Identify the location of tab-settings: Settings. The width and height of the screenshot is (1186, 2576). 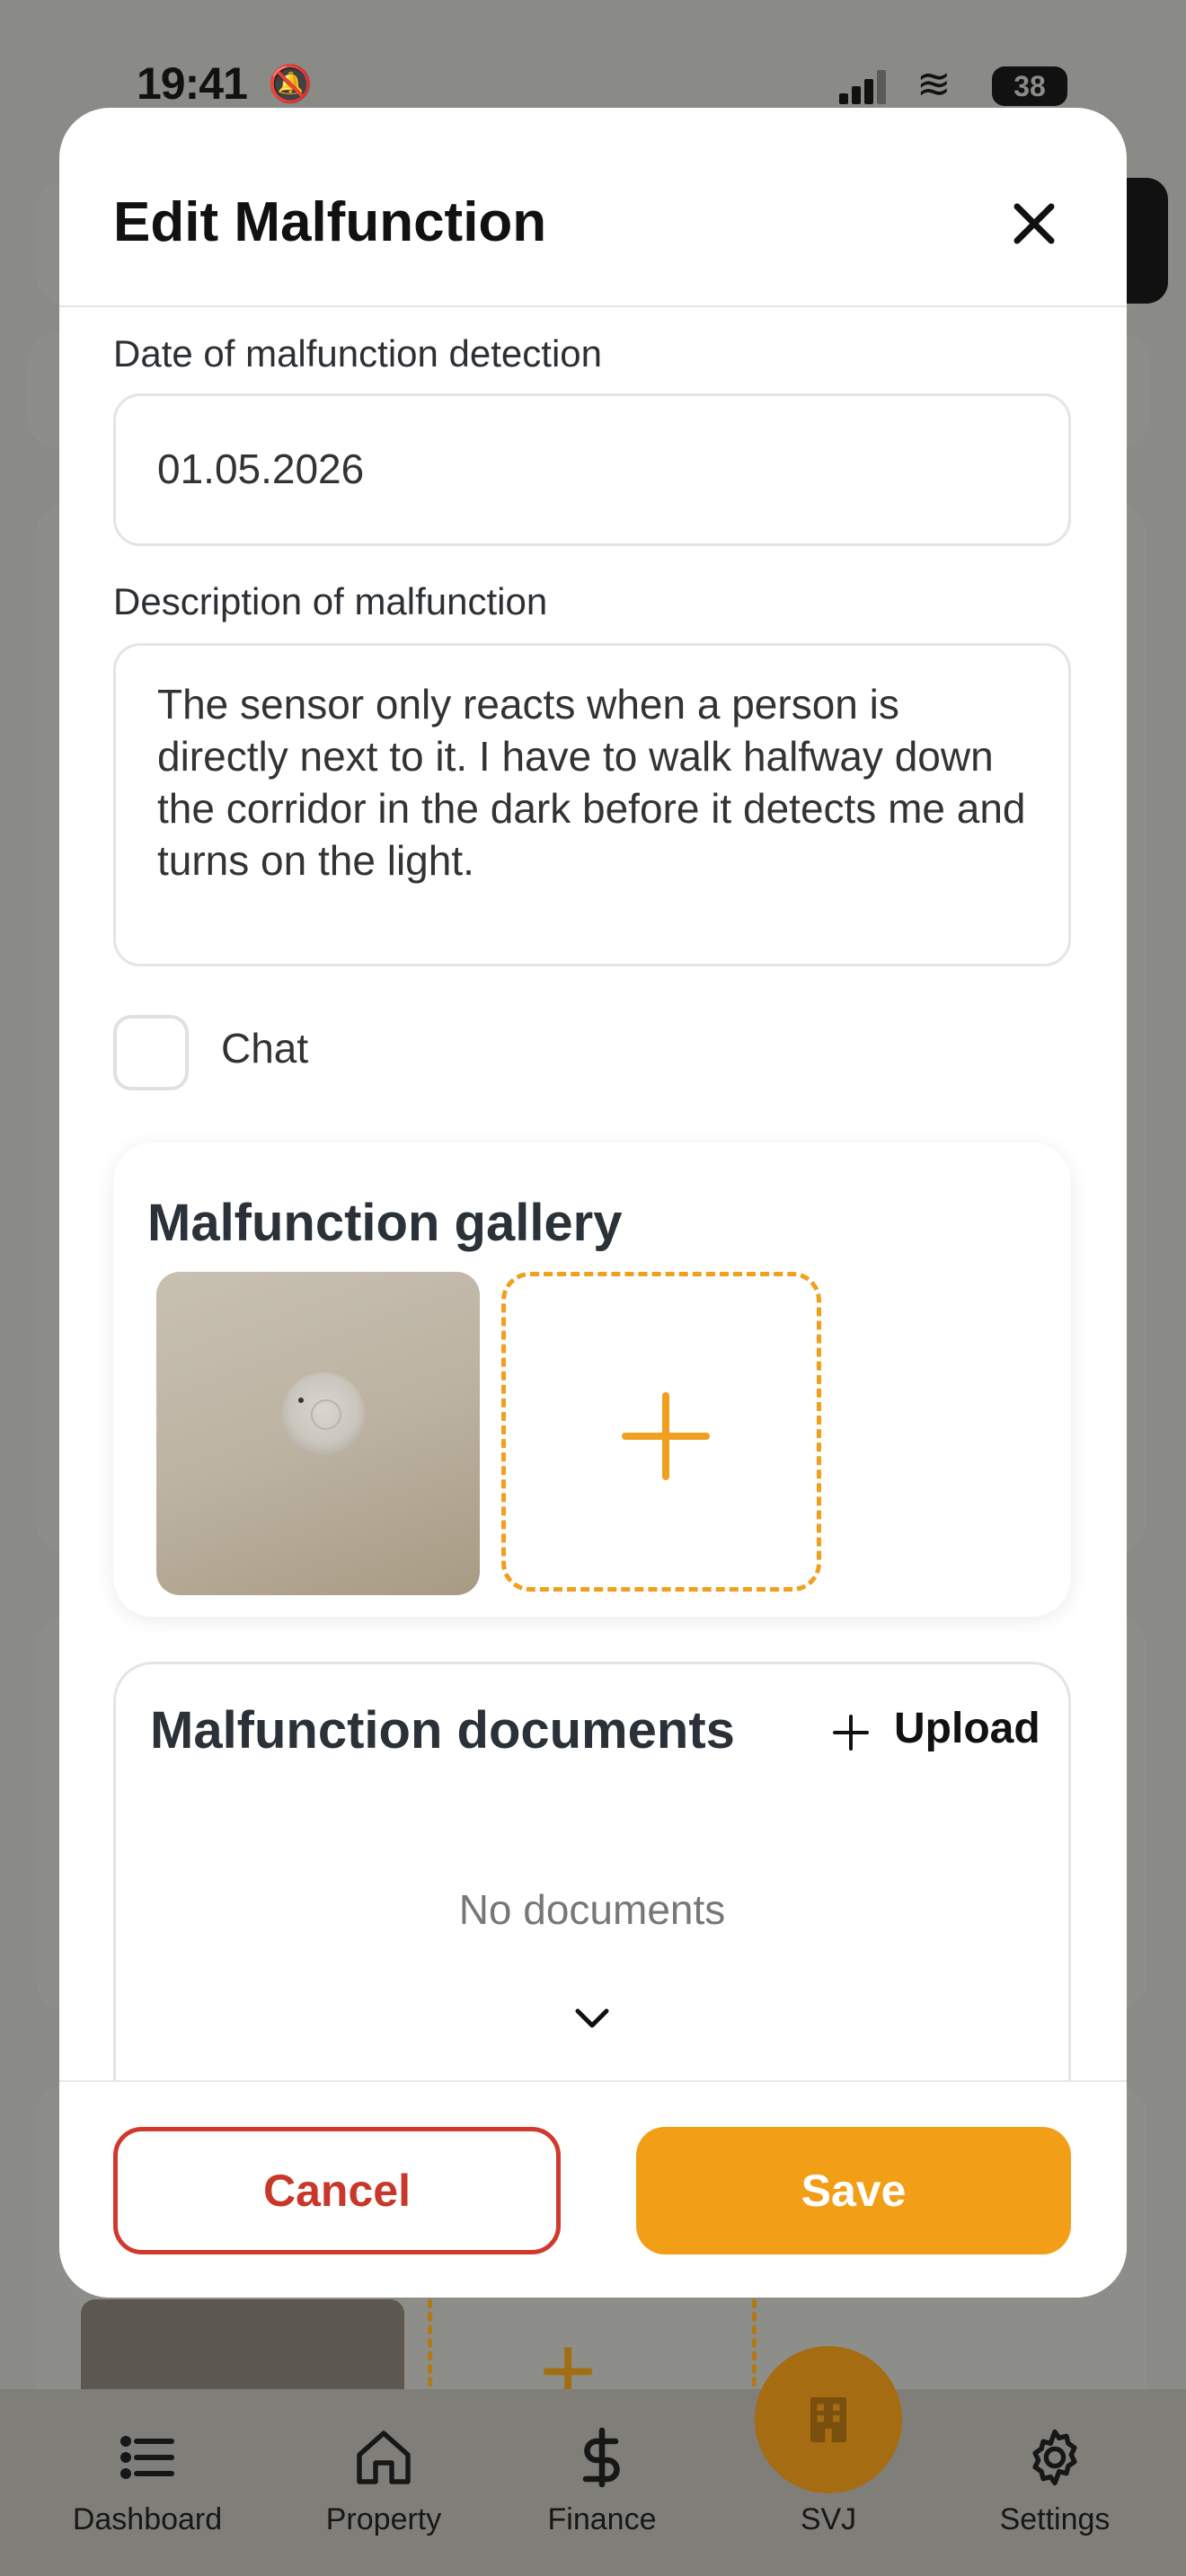
(1055, 2481).